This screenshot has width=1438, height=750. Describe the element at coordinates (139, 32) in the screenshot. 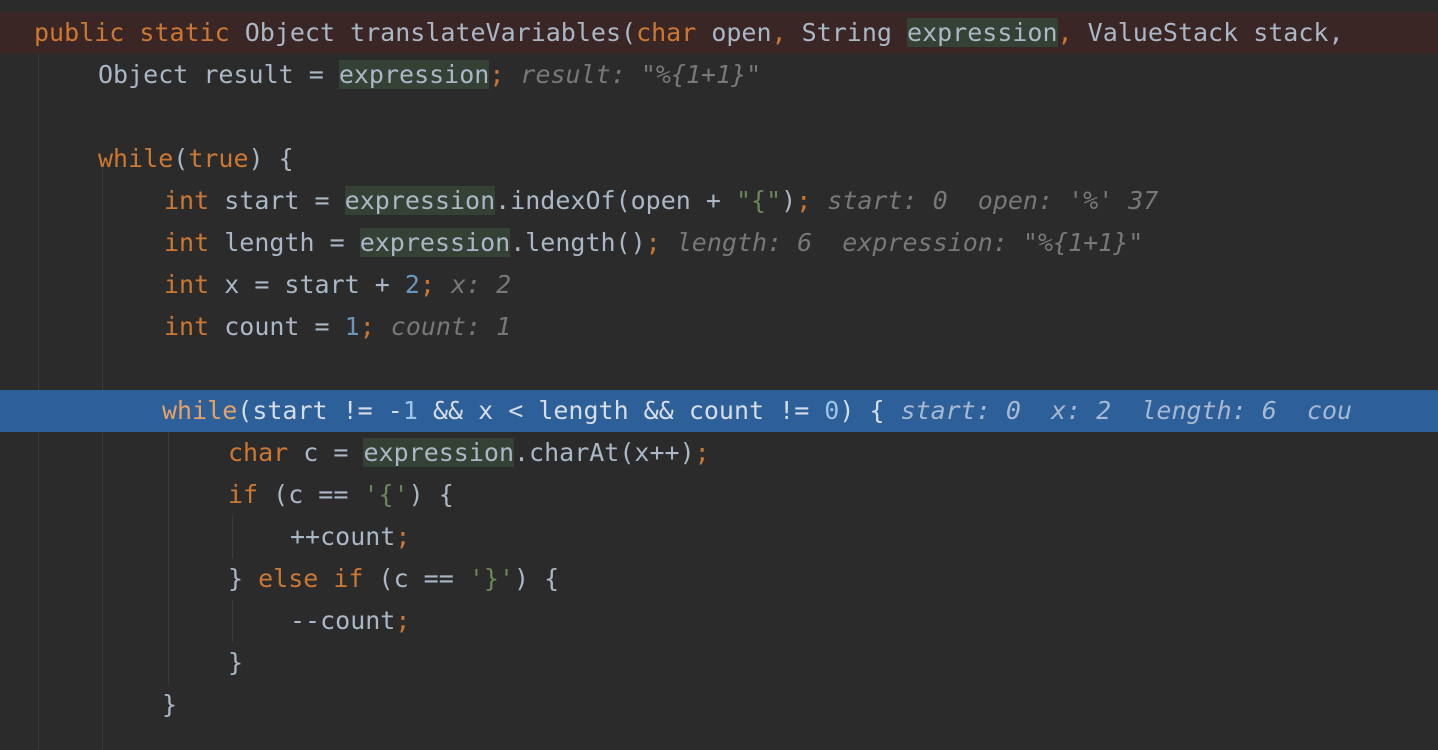

I see `keyword-token: public static` at that location.